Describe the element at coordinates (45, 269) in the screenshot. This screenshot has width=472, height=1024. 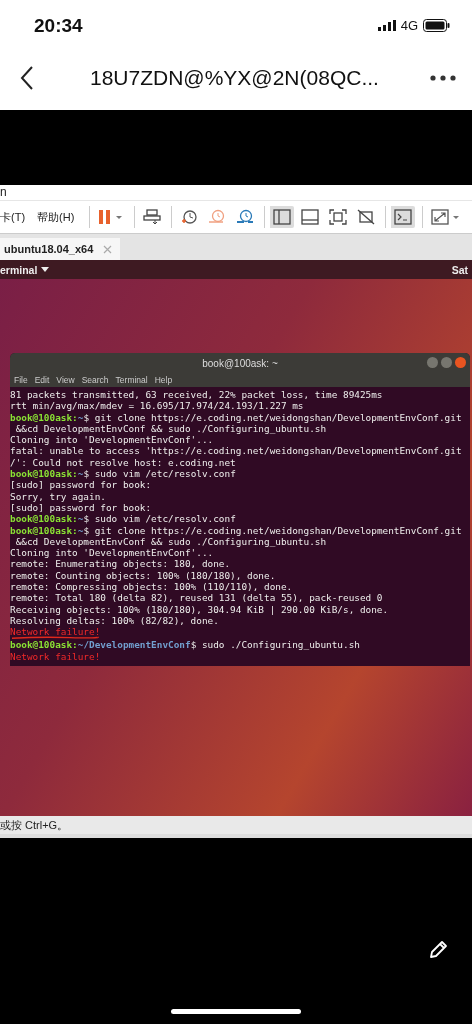
I see `caret-icon` at that location.